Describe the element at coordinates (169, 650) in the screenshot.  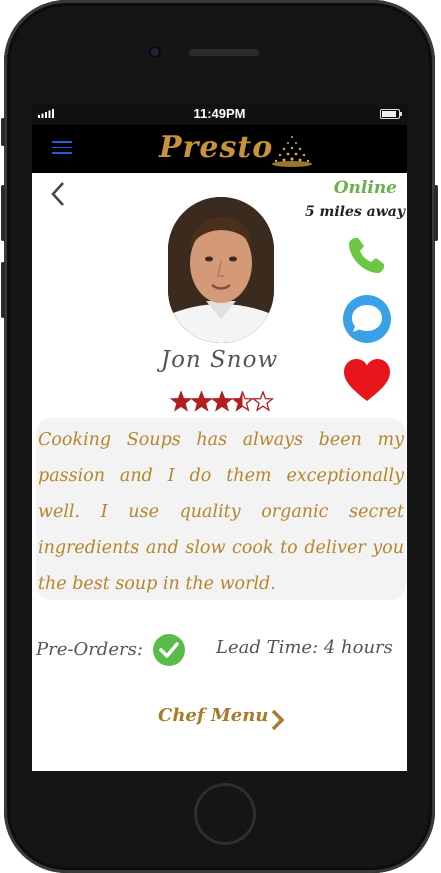
I see `check-icon` at that location.